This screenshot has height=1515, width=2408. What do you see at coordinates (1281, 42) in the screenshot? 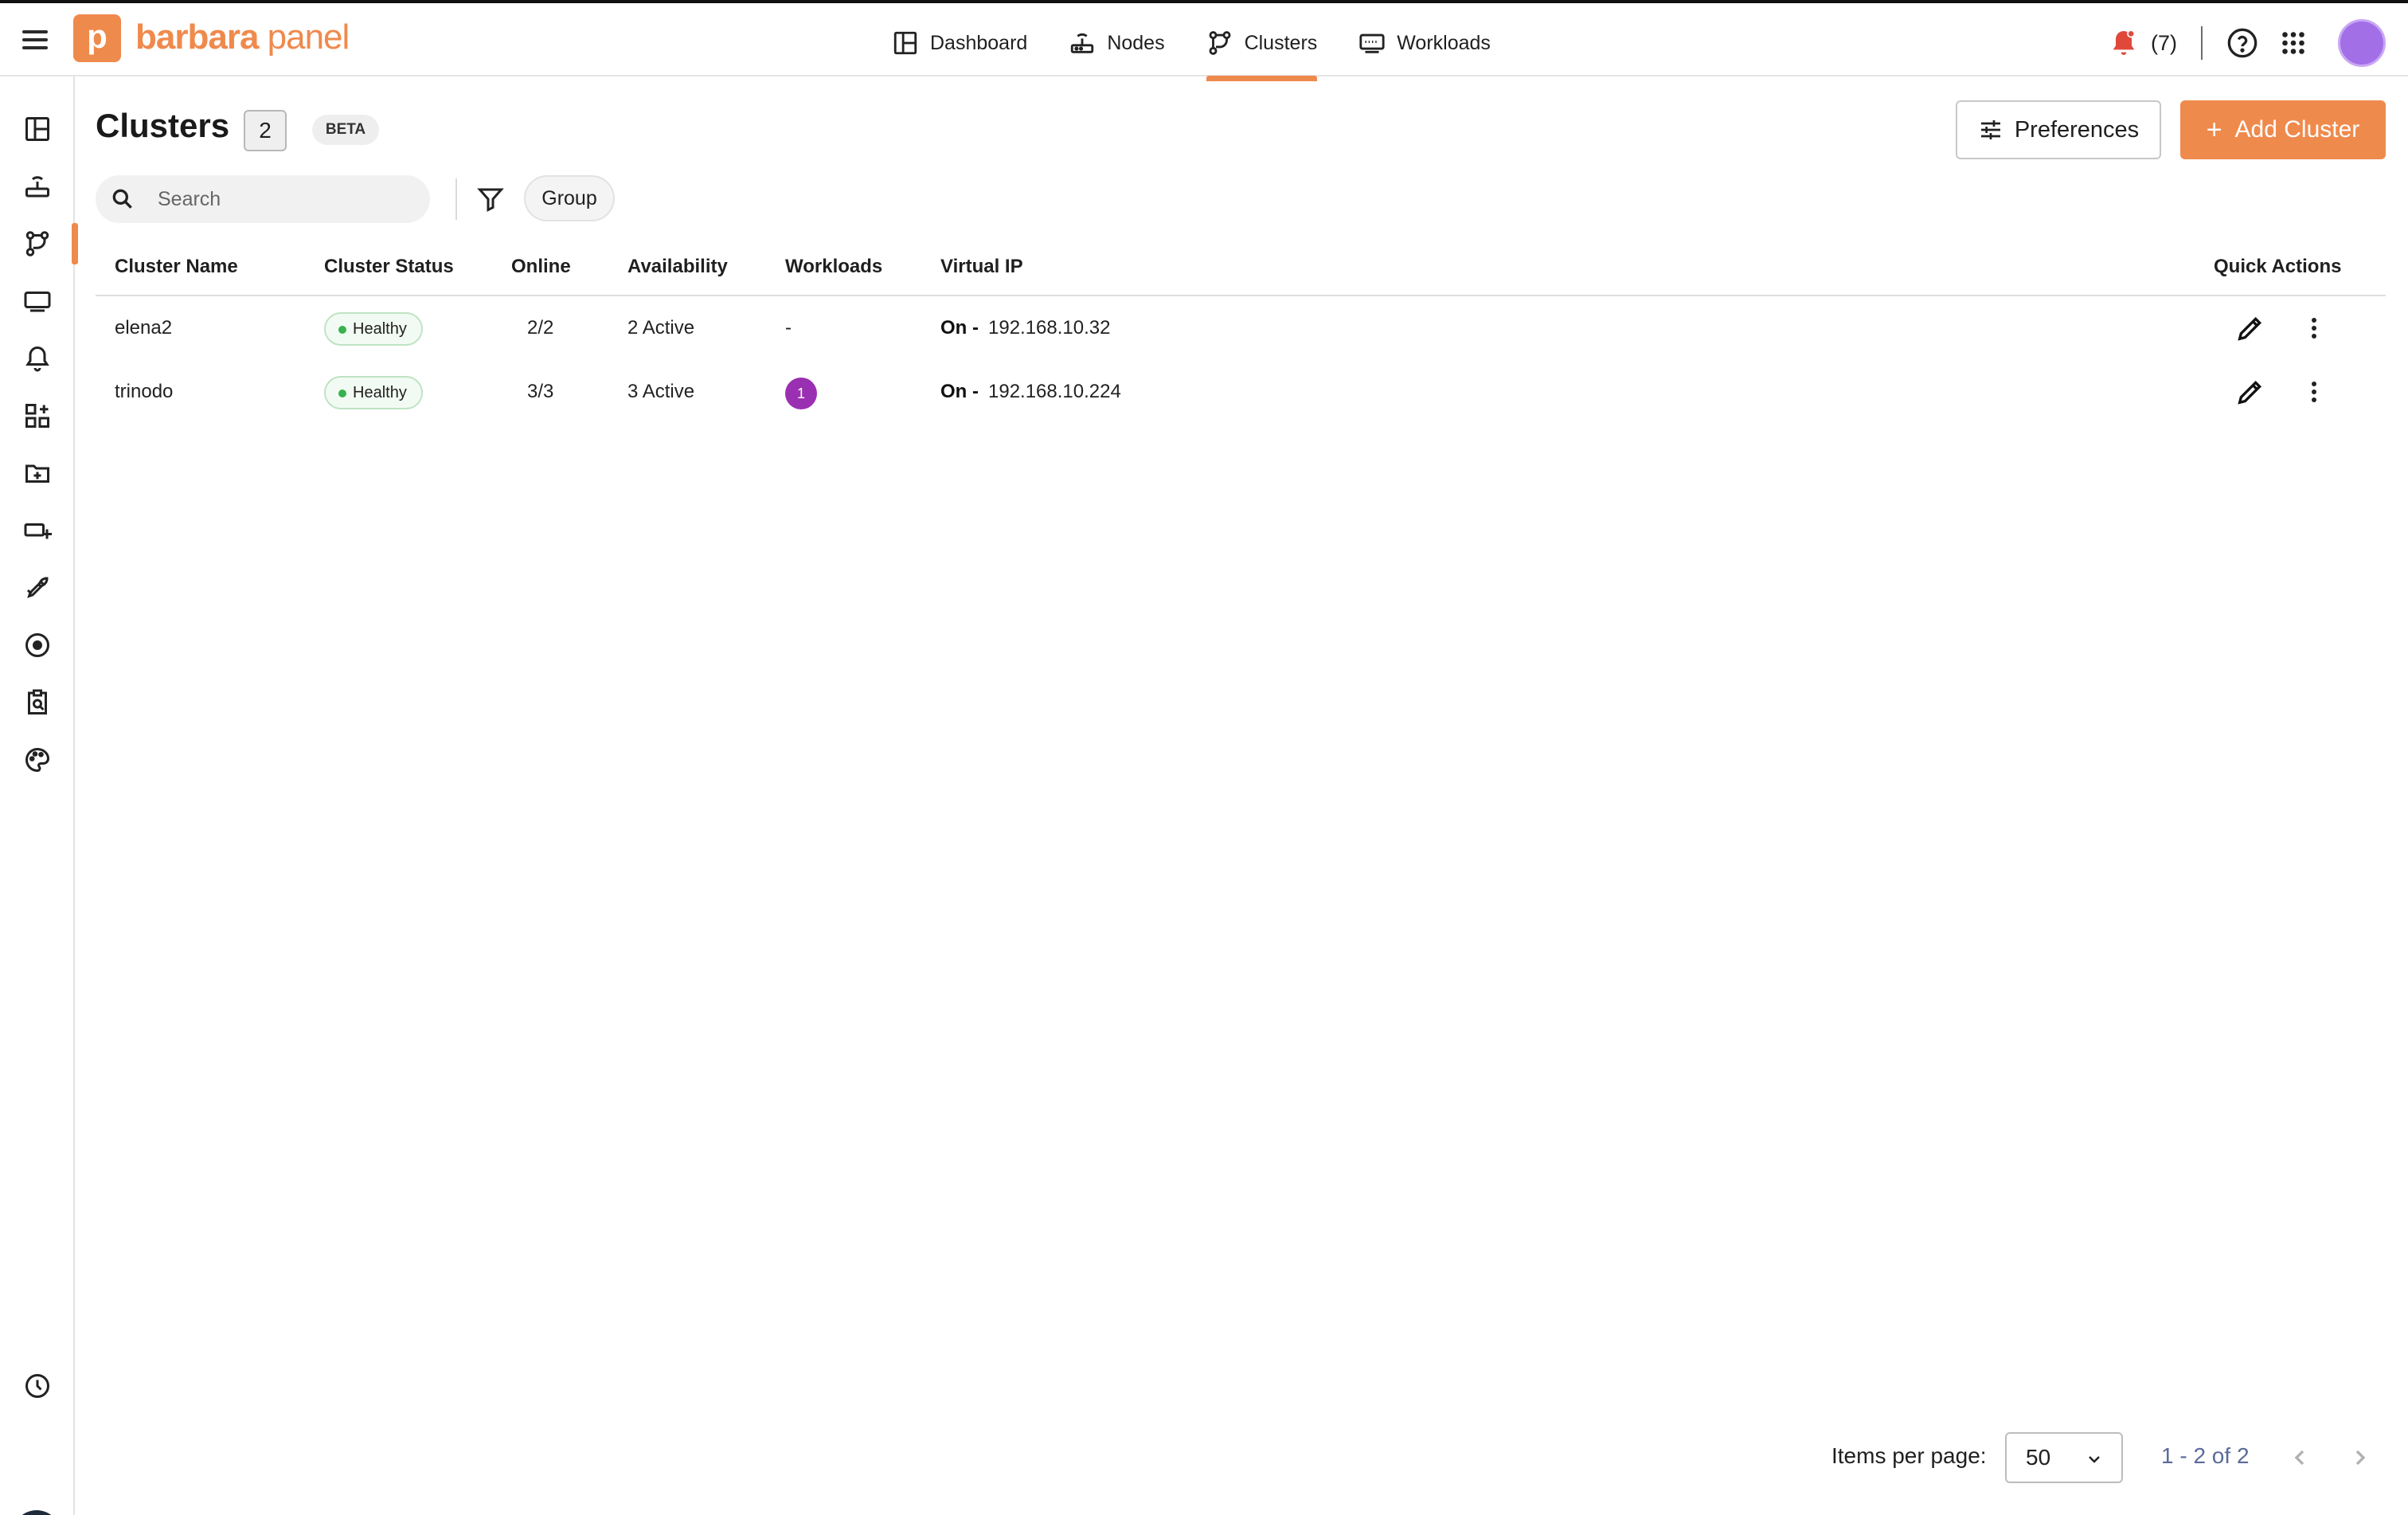
I see `tab-label: Clusters` at bounding box center [1281, 42].